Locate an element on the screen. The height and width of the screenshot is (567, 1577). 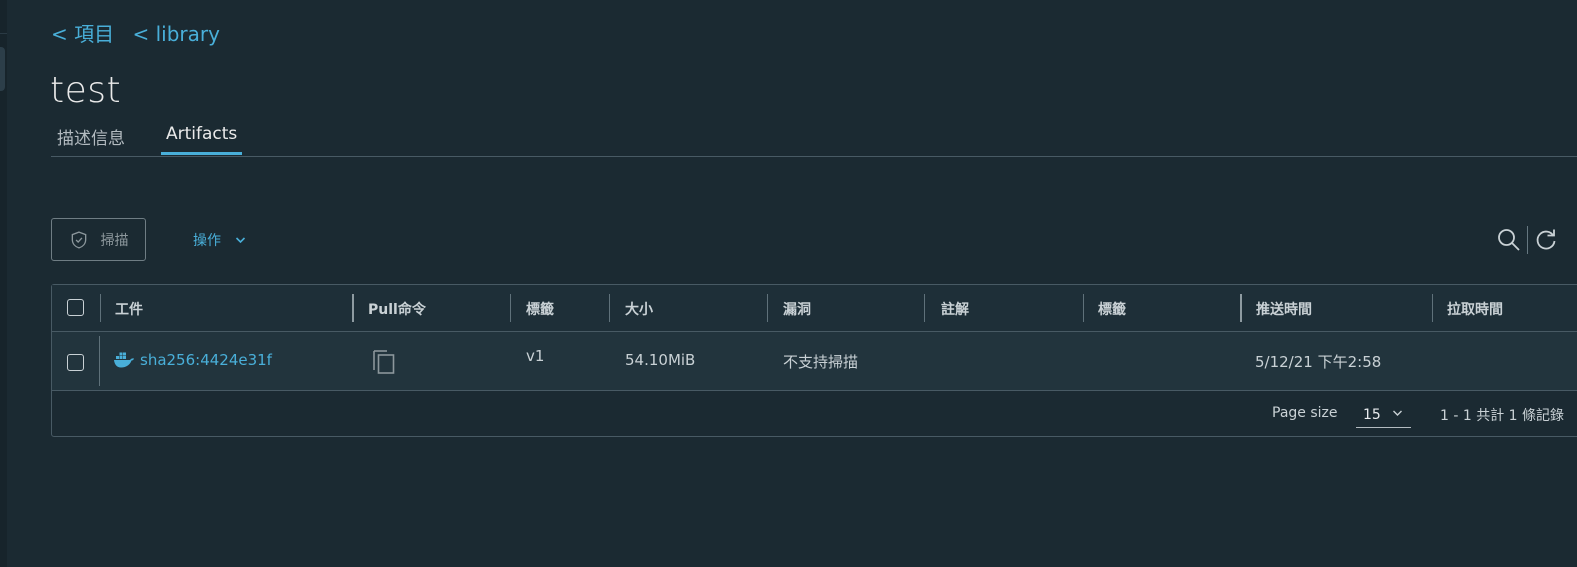
rail-divider is located at coordinates (3, 33).